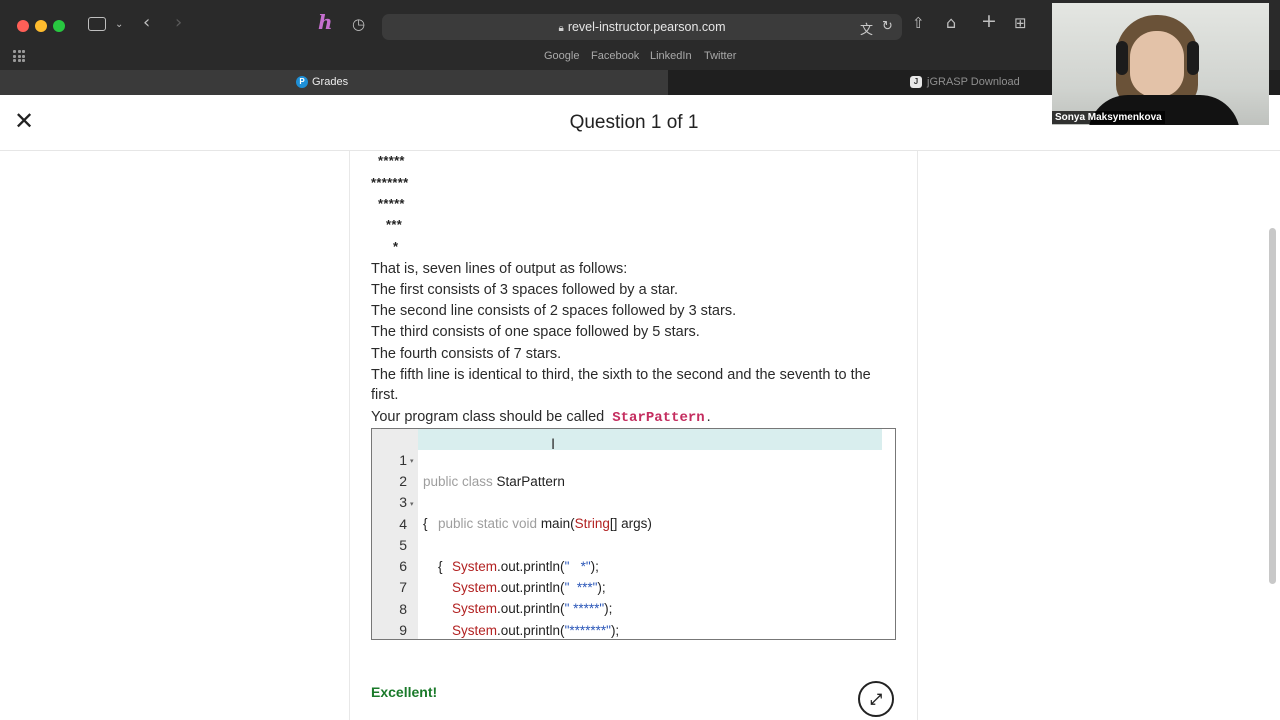 Image resolution: width=1280 pixels, height=720 pixels. Describe the element at coordinates (390, 182) in the screenshot. I see `star-output-line: *******` at that location.